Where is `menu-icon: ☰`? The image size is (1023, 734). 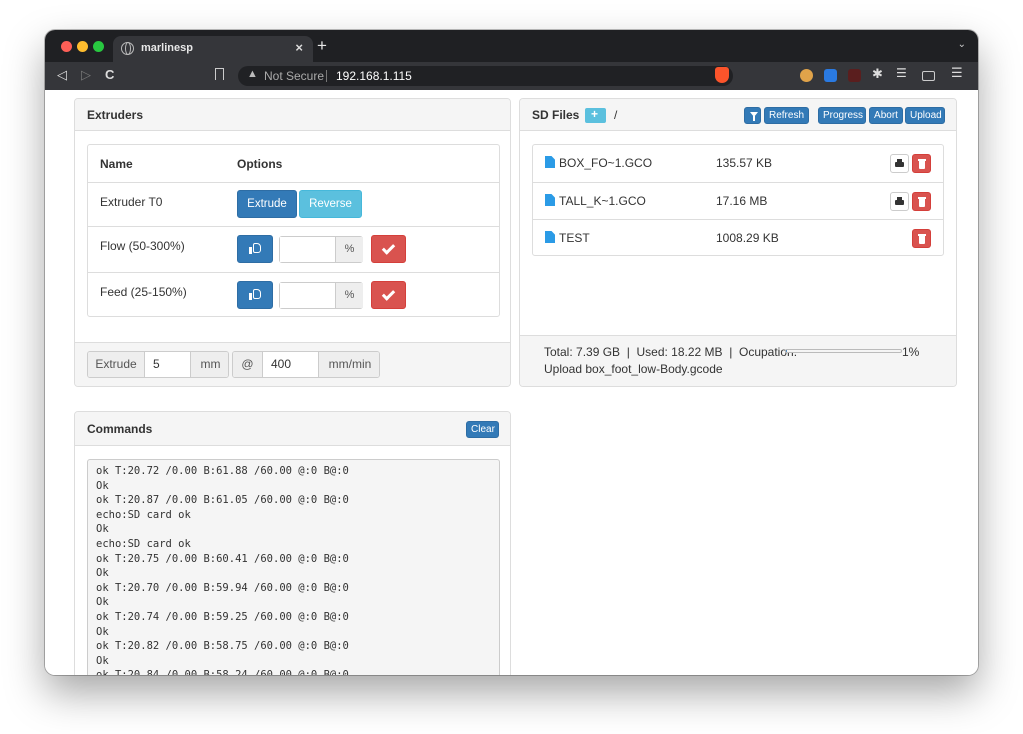 menu-icon: ☰ is located at coordinates (957, 73).